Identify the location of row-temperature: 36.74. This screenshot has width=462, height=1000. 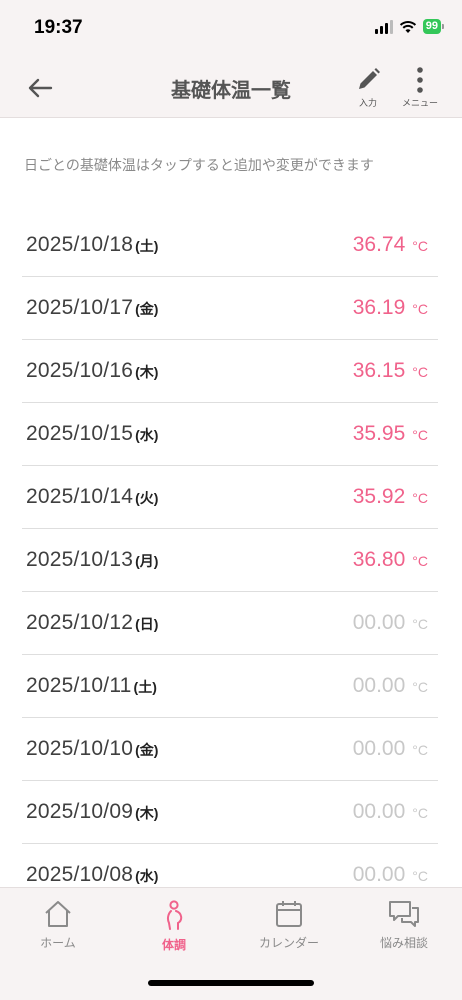
(379, 244).